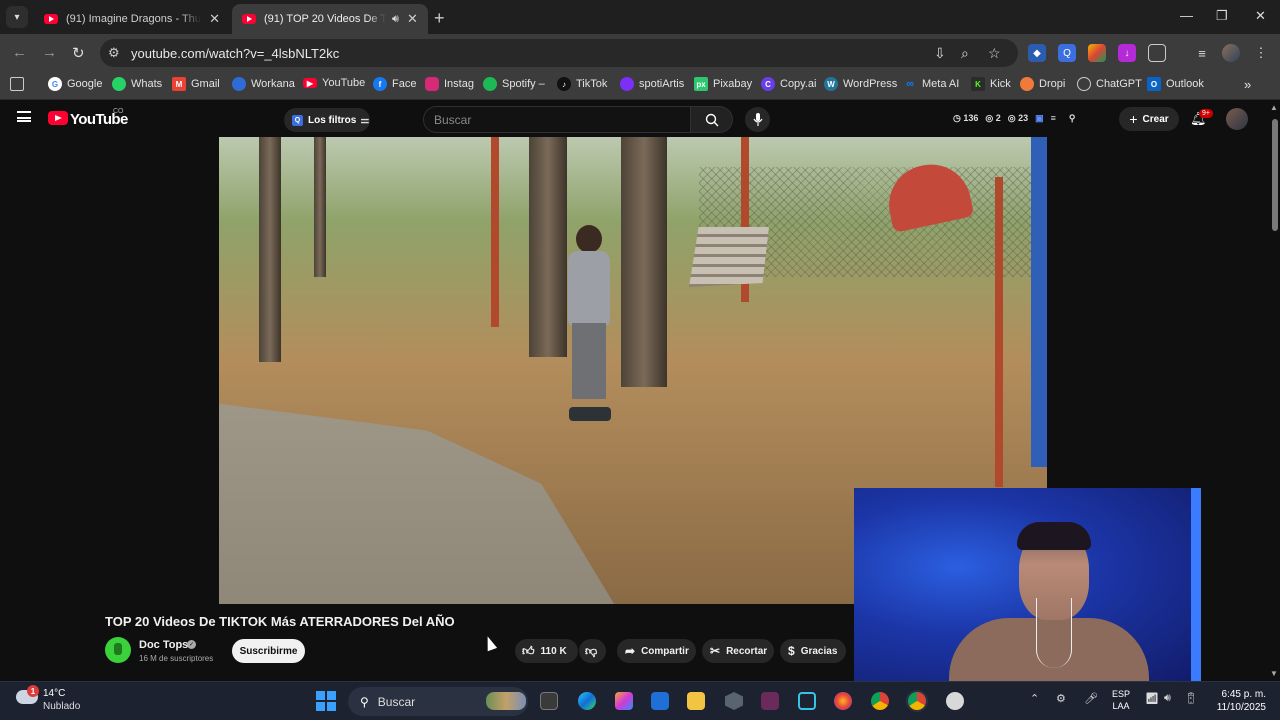  What do you see at coordinates (660, 701) in the screenshot?
I see `store-icon` at bounding box center [660, 701].